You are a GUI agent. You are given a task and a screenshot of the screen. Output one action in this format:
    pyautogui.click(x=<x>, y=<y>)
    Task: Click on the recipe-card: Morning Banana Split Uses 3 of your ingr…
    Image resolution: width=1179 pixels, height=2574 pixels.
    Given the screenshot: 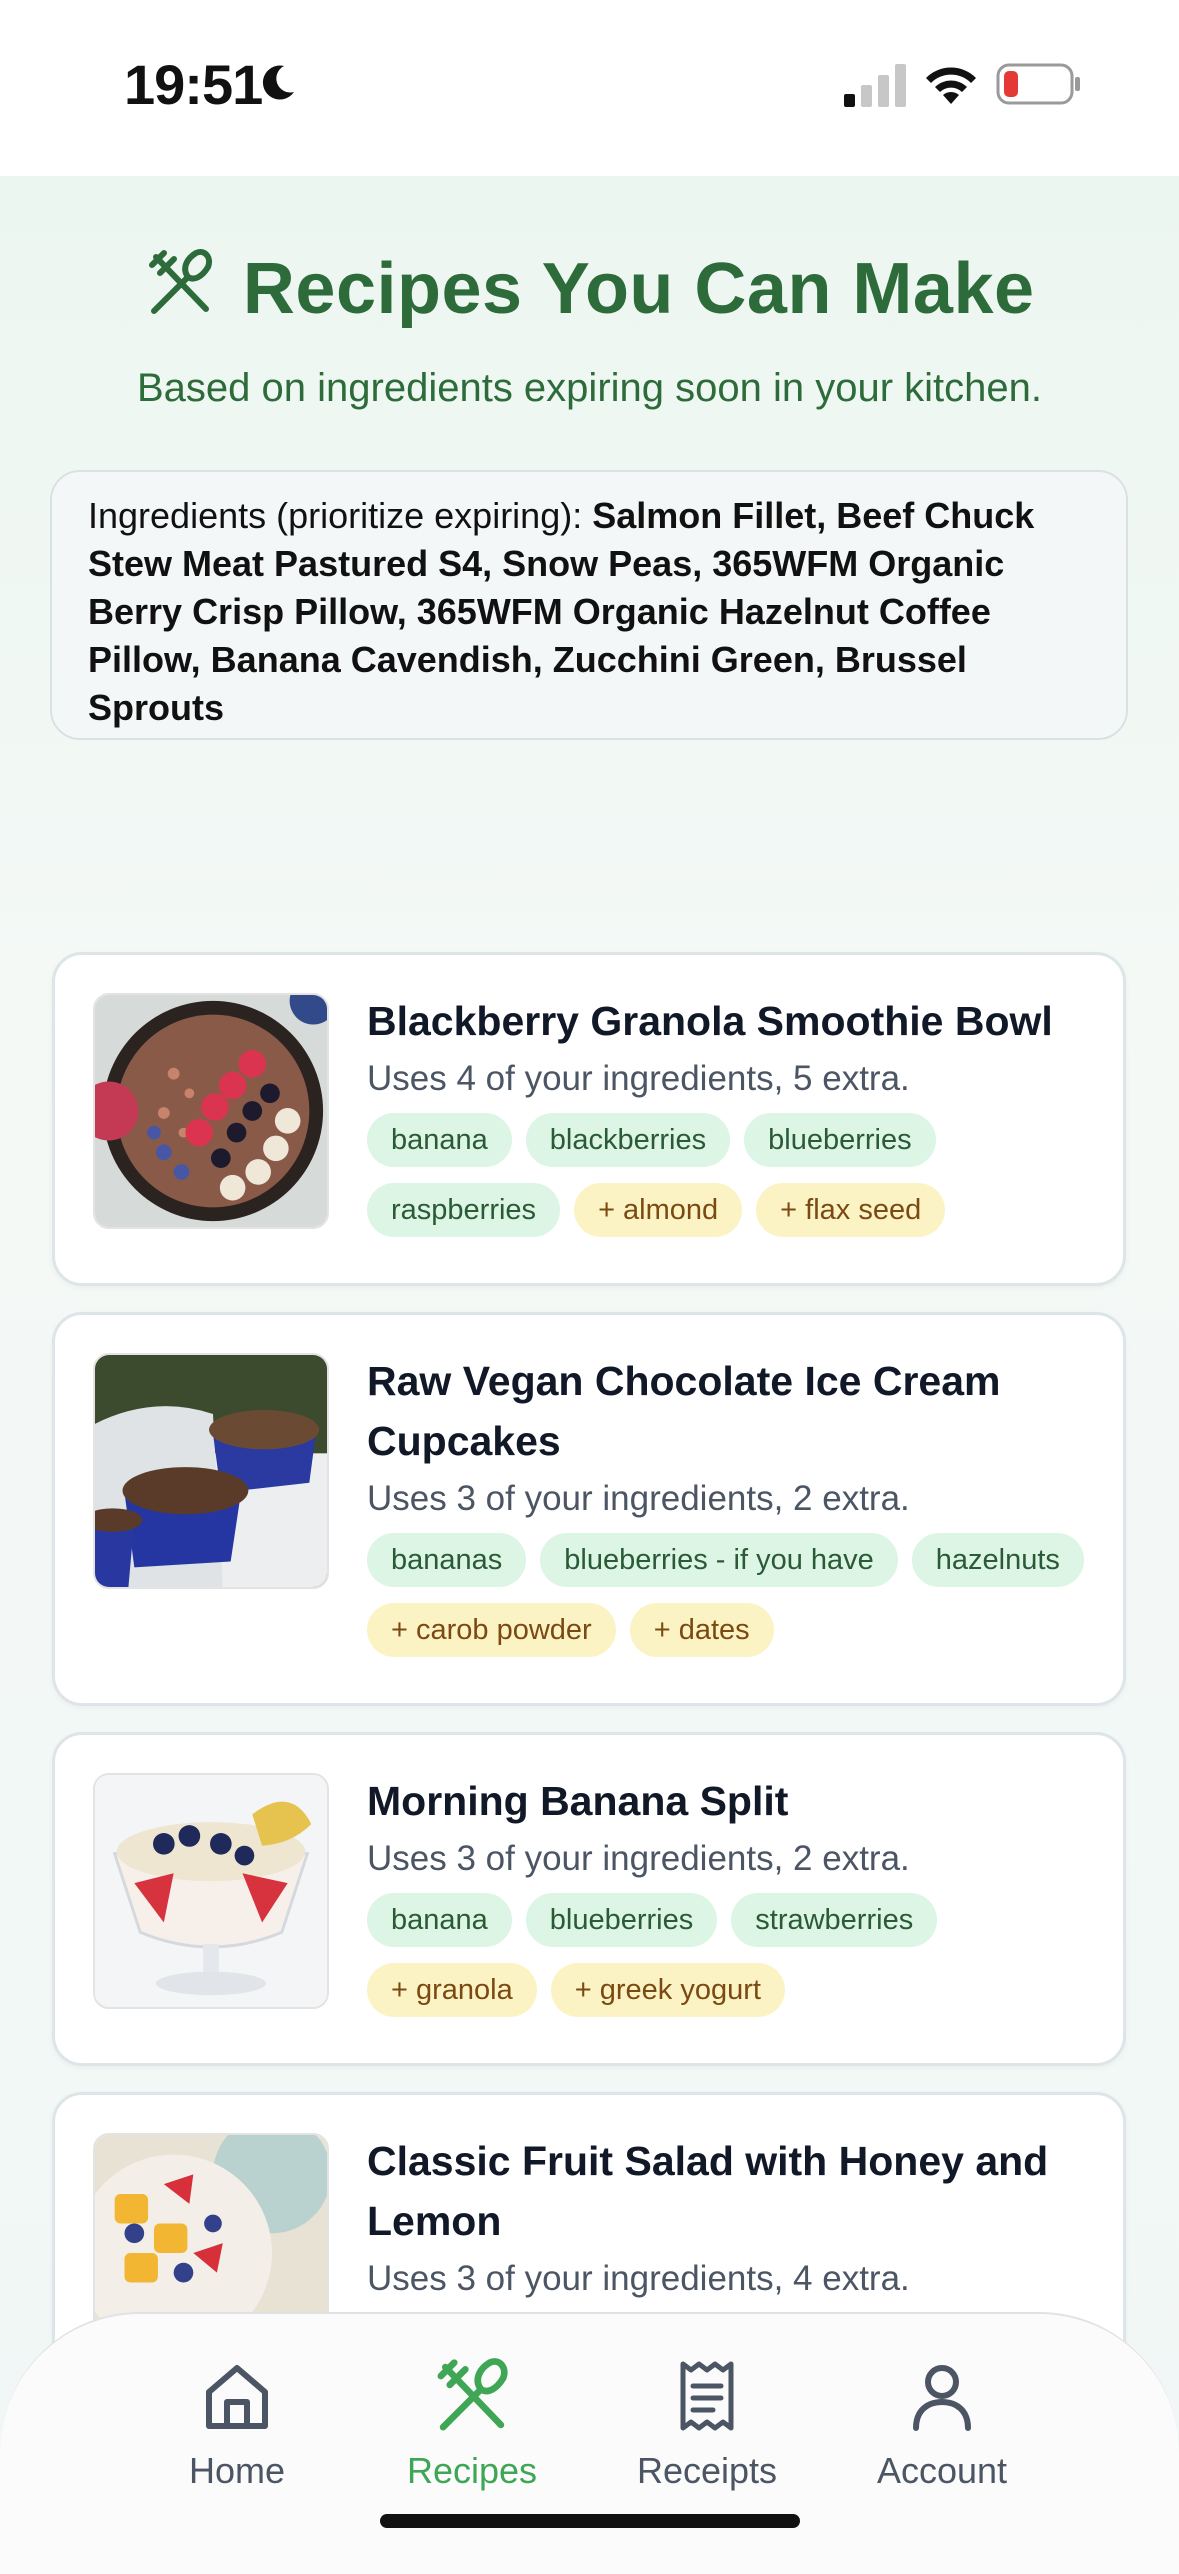 What is the action you would take?
    pyautogui.click(x=589, y=1899)
    